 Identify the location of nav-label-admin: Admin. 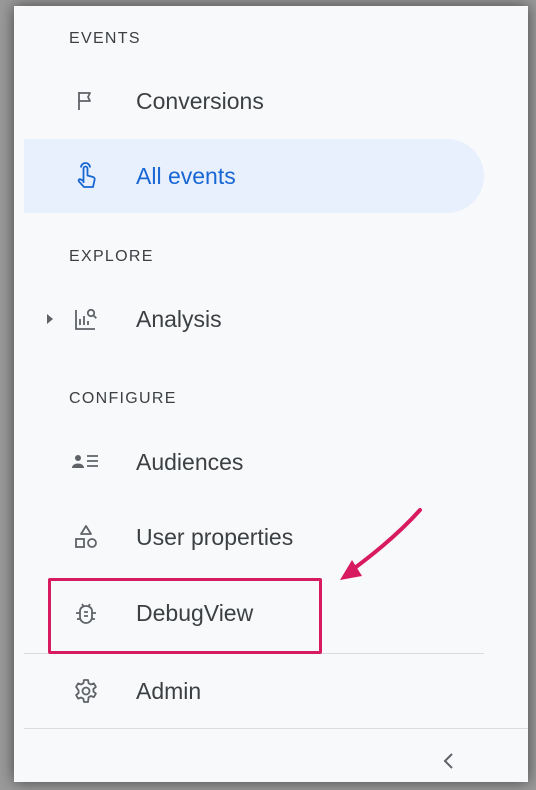
(169, 690).